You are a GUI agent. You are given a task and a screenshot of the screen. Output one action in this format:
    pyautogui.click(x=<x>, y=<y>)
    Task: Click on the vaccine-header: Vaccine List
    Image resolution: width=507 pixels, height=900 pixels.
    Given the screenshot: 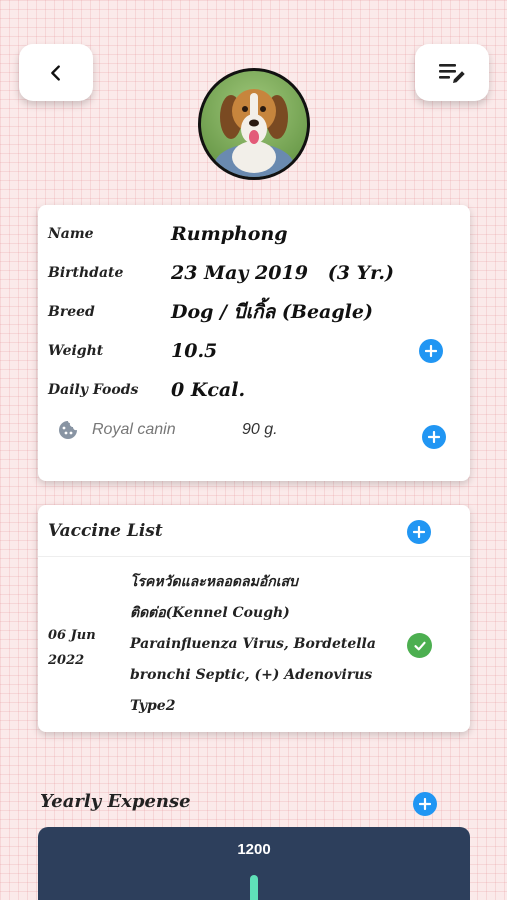 What is the action you would take?
    pyautogui.click(x=254, y=531)
    